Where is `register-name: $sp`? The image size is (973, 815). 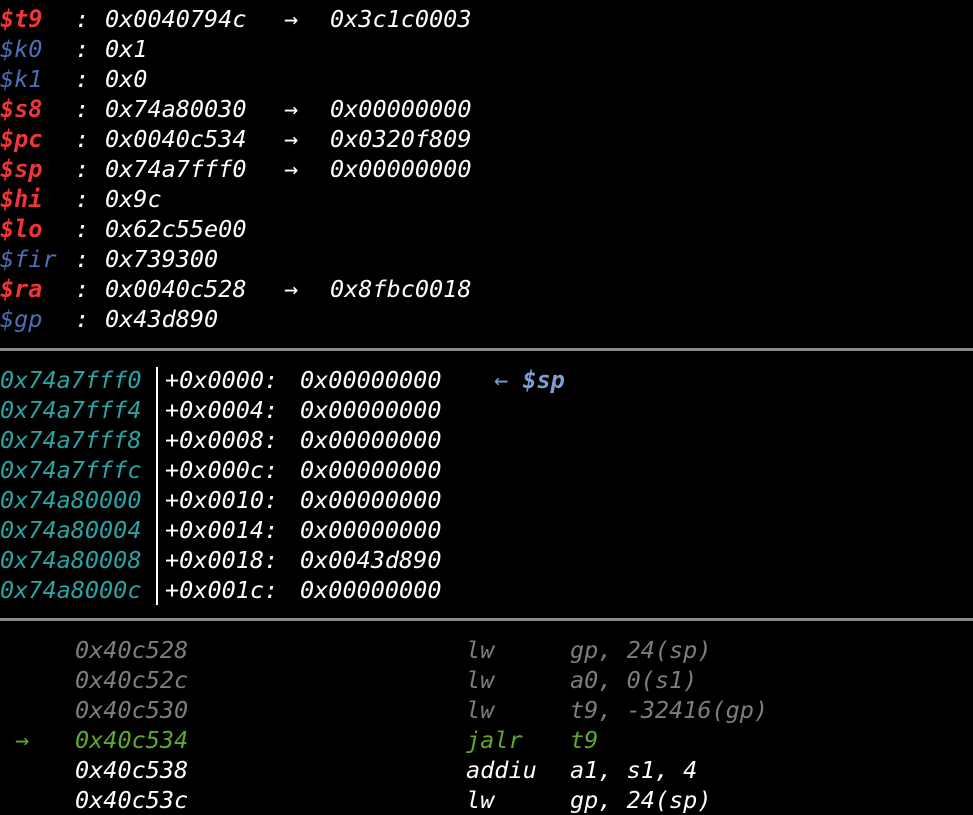
register-name: $sp is located at coordinates (21, 169).